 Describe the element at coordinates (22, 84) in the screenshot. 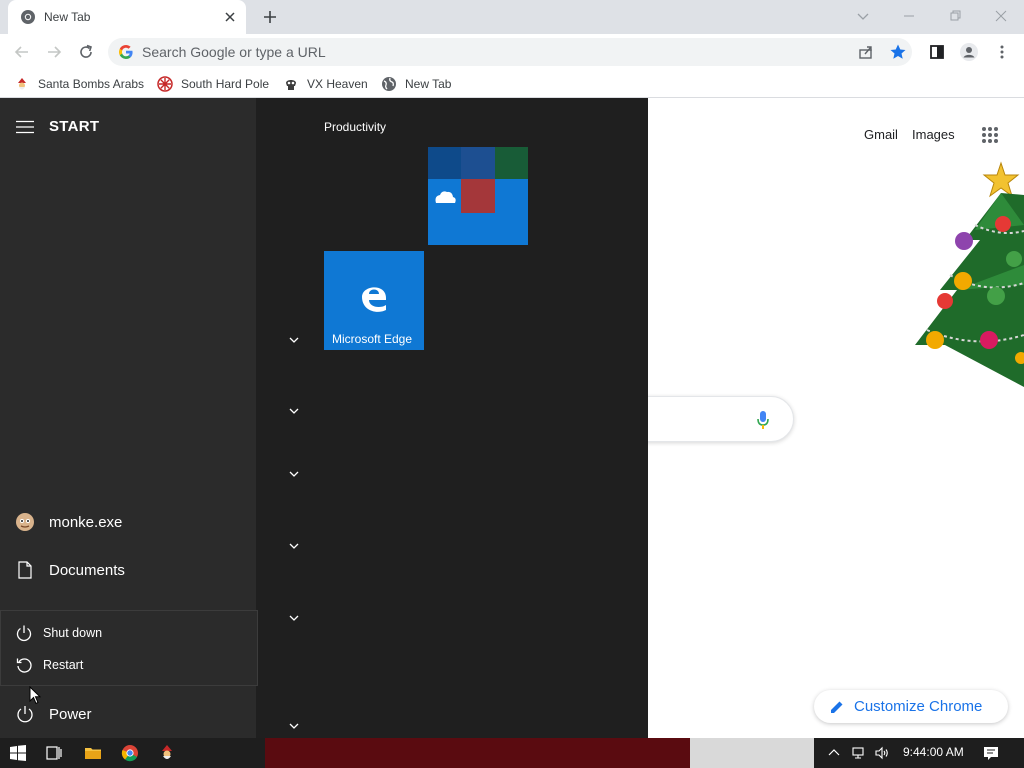

I see `santa-icon` at that location.